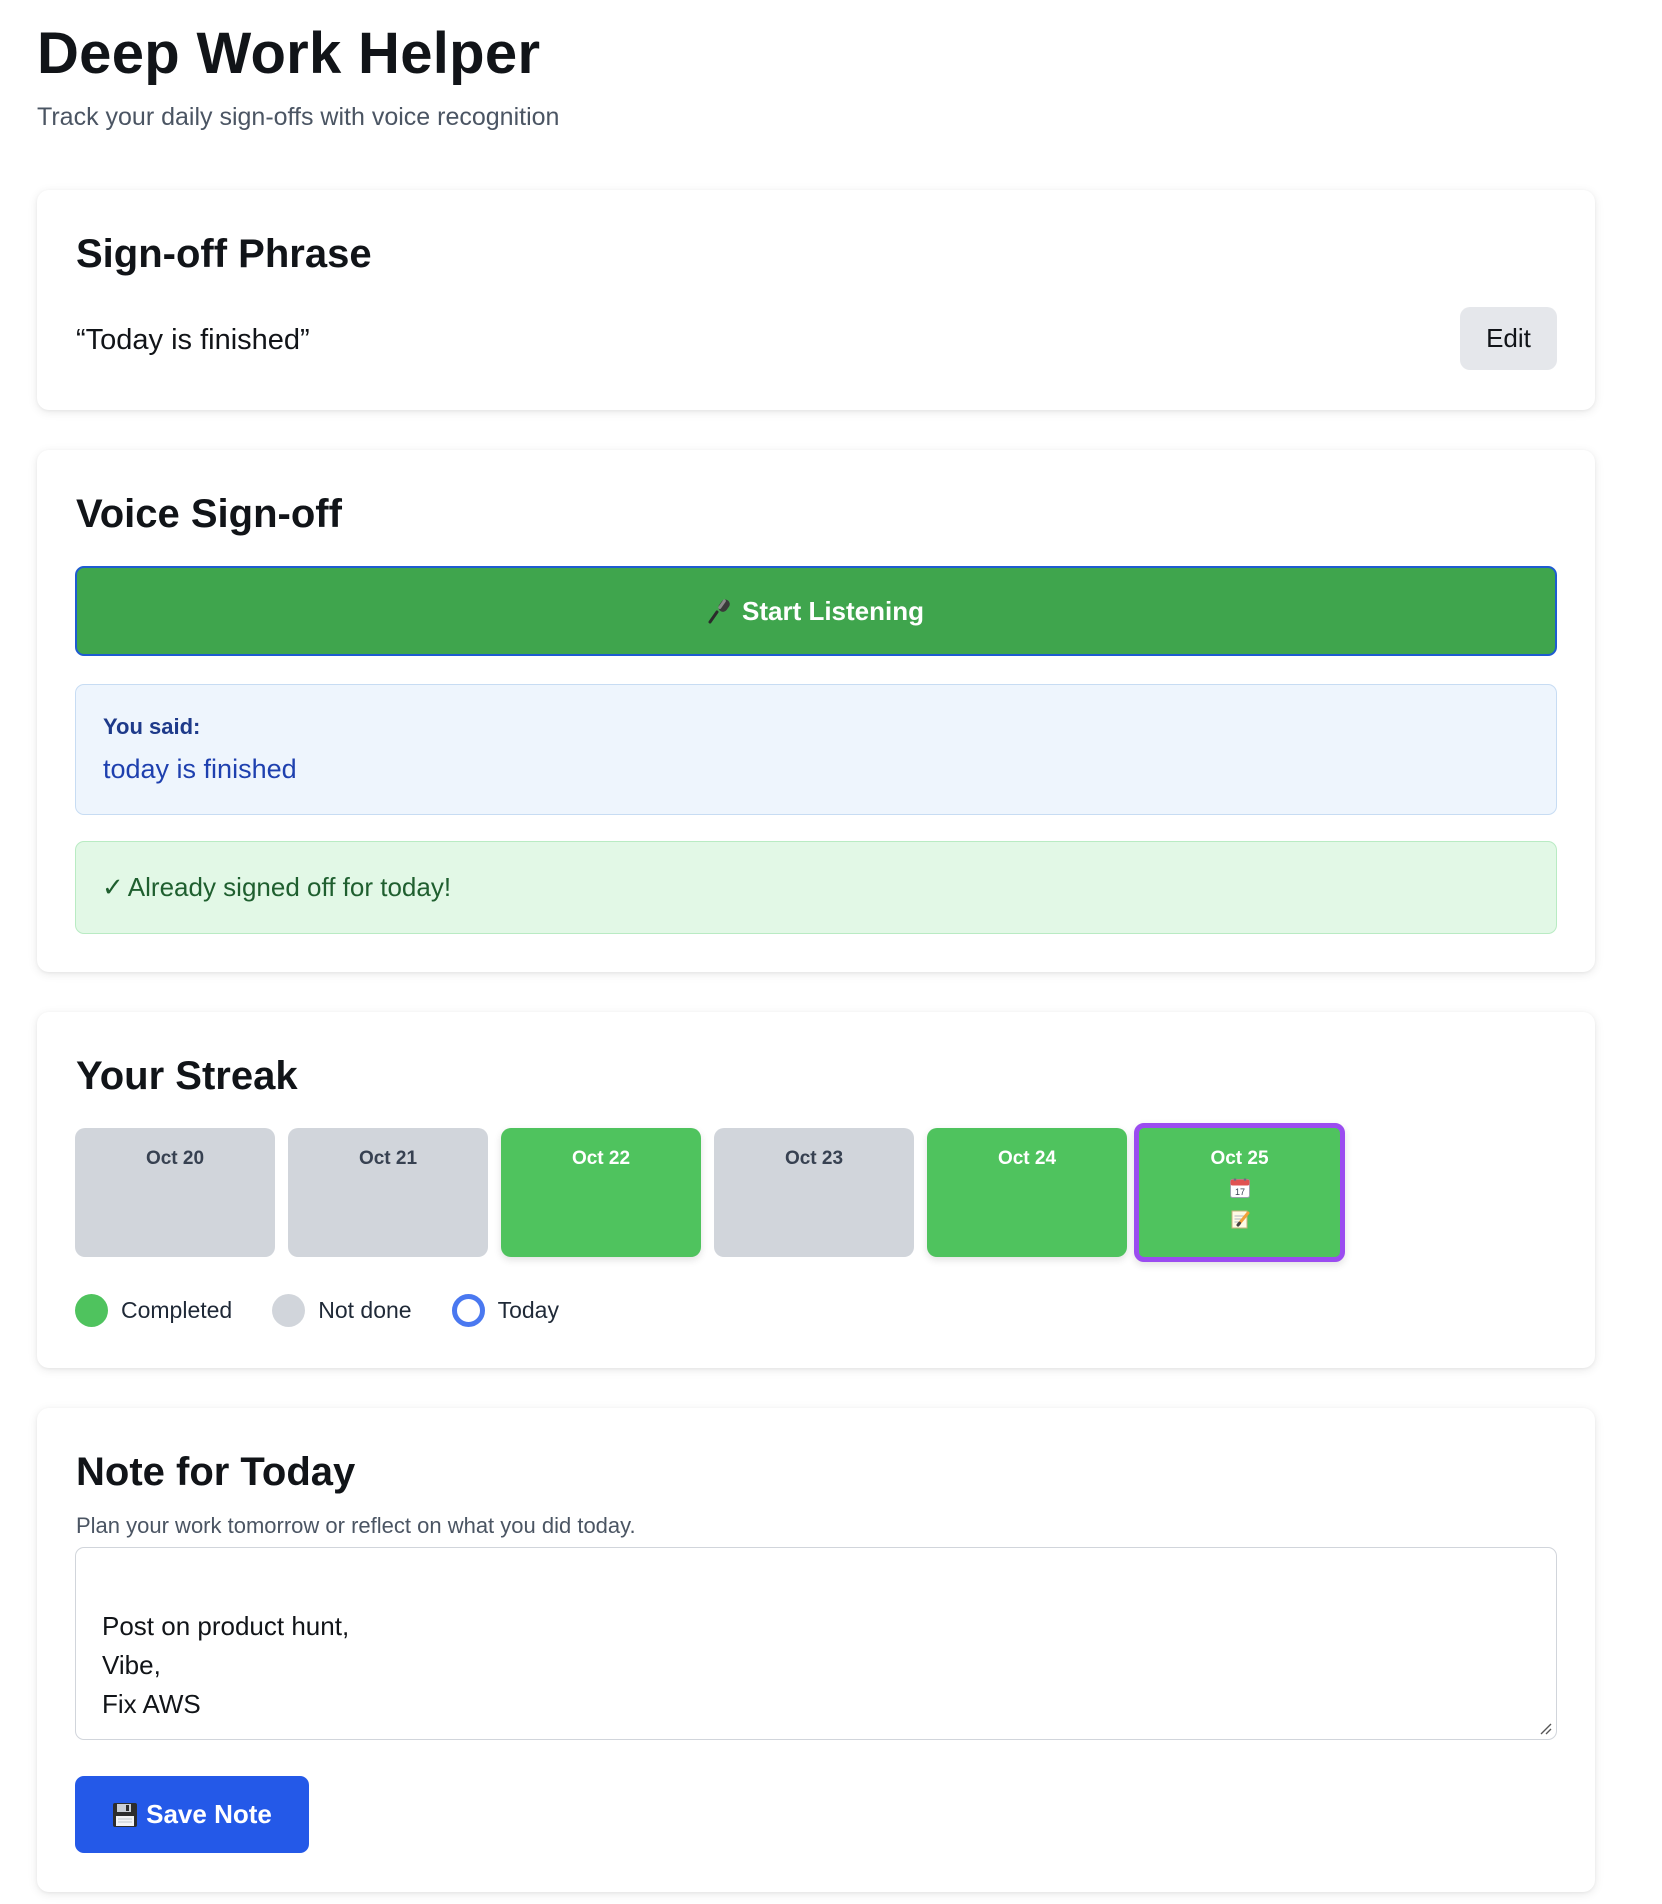 The image size is (1662, 1904). What do you see at coordinates (209, 514) in the screenshot?
I see `card-title: Voice Sign-off` at bounding box center [209, 514].